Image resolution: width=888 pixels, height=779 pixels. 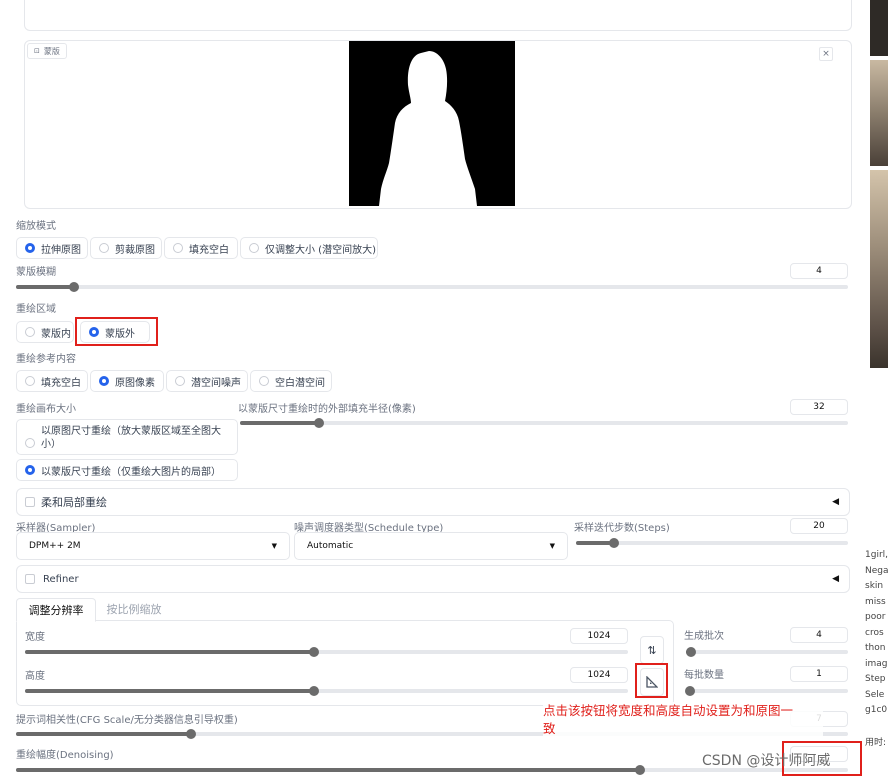 What do you see at coordinates (328, 770) in the screenshot?
I see `denoise-slider-fill` at bounding box center [328, 770].